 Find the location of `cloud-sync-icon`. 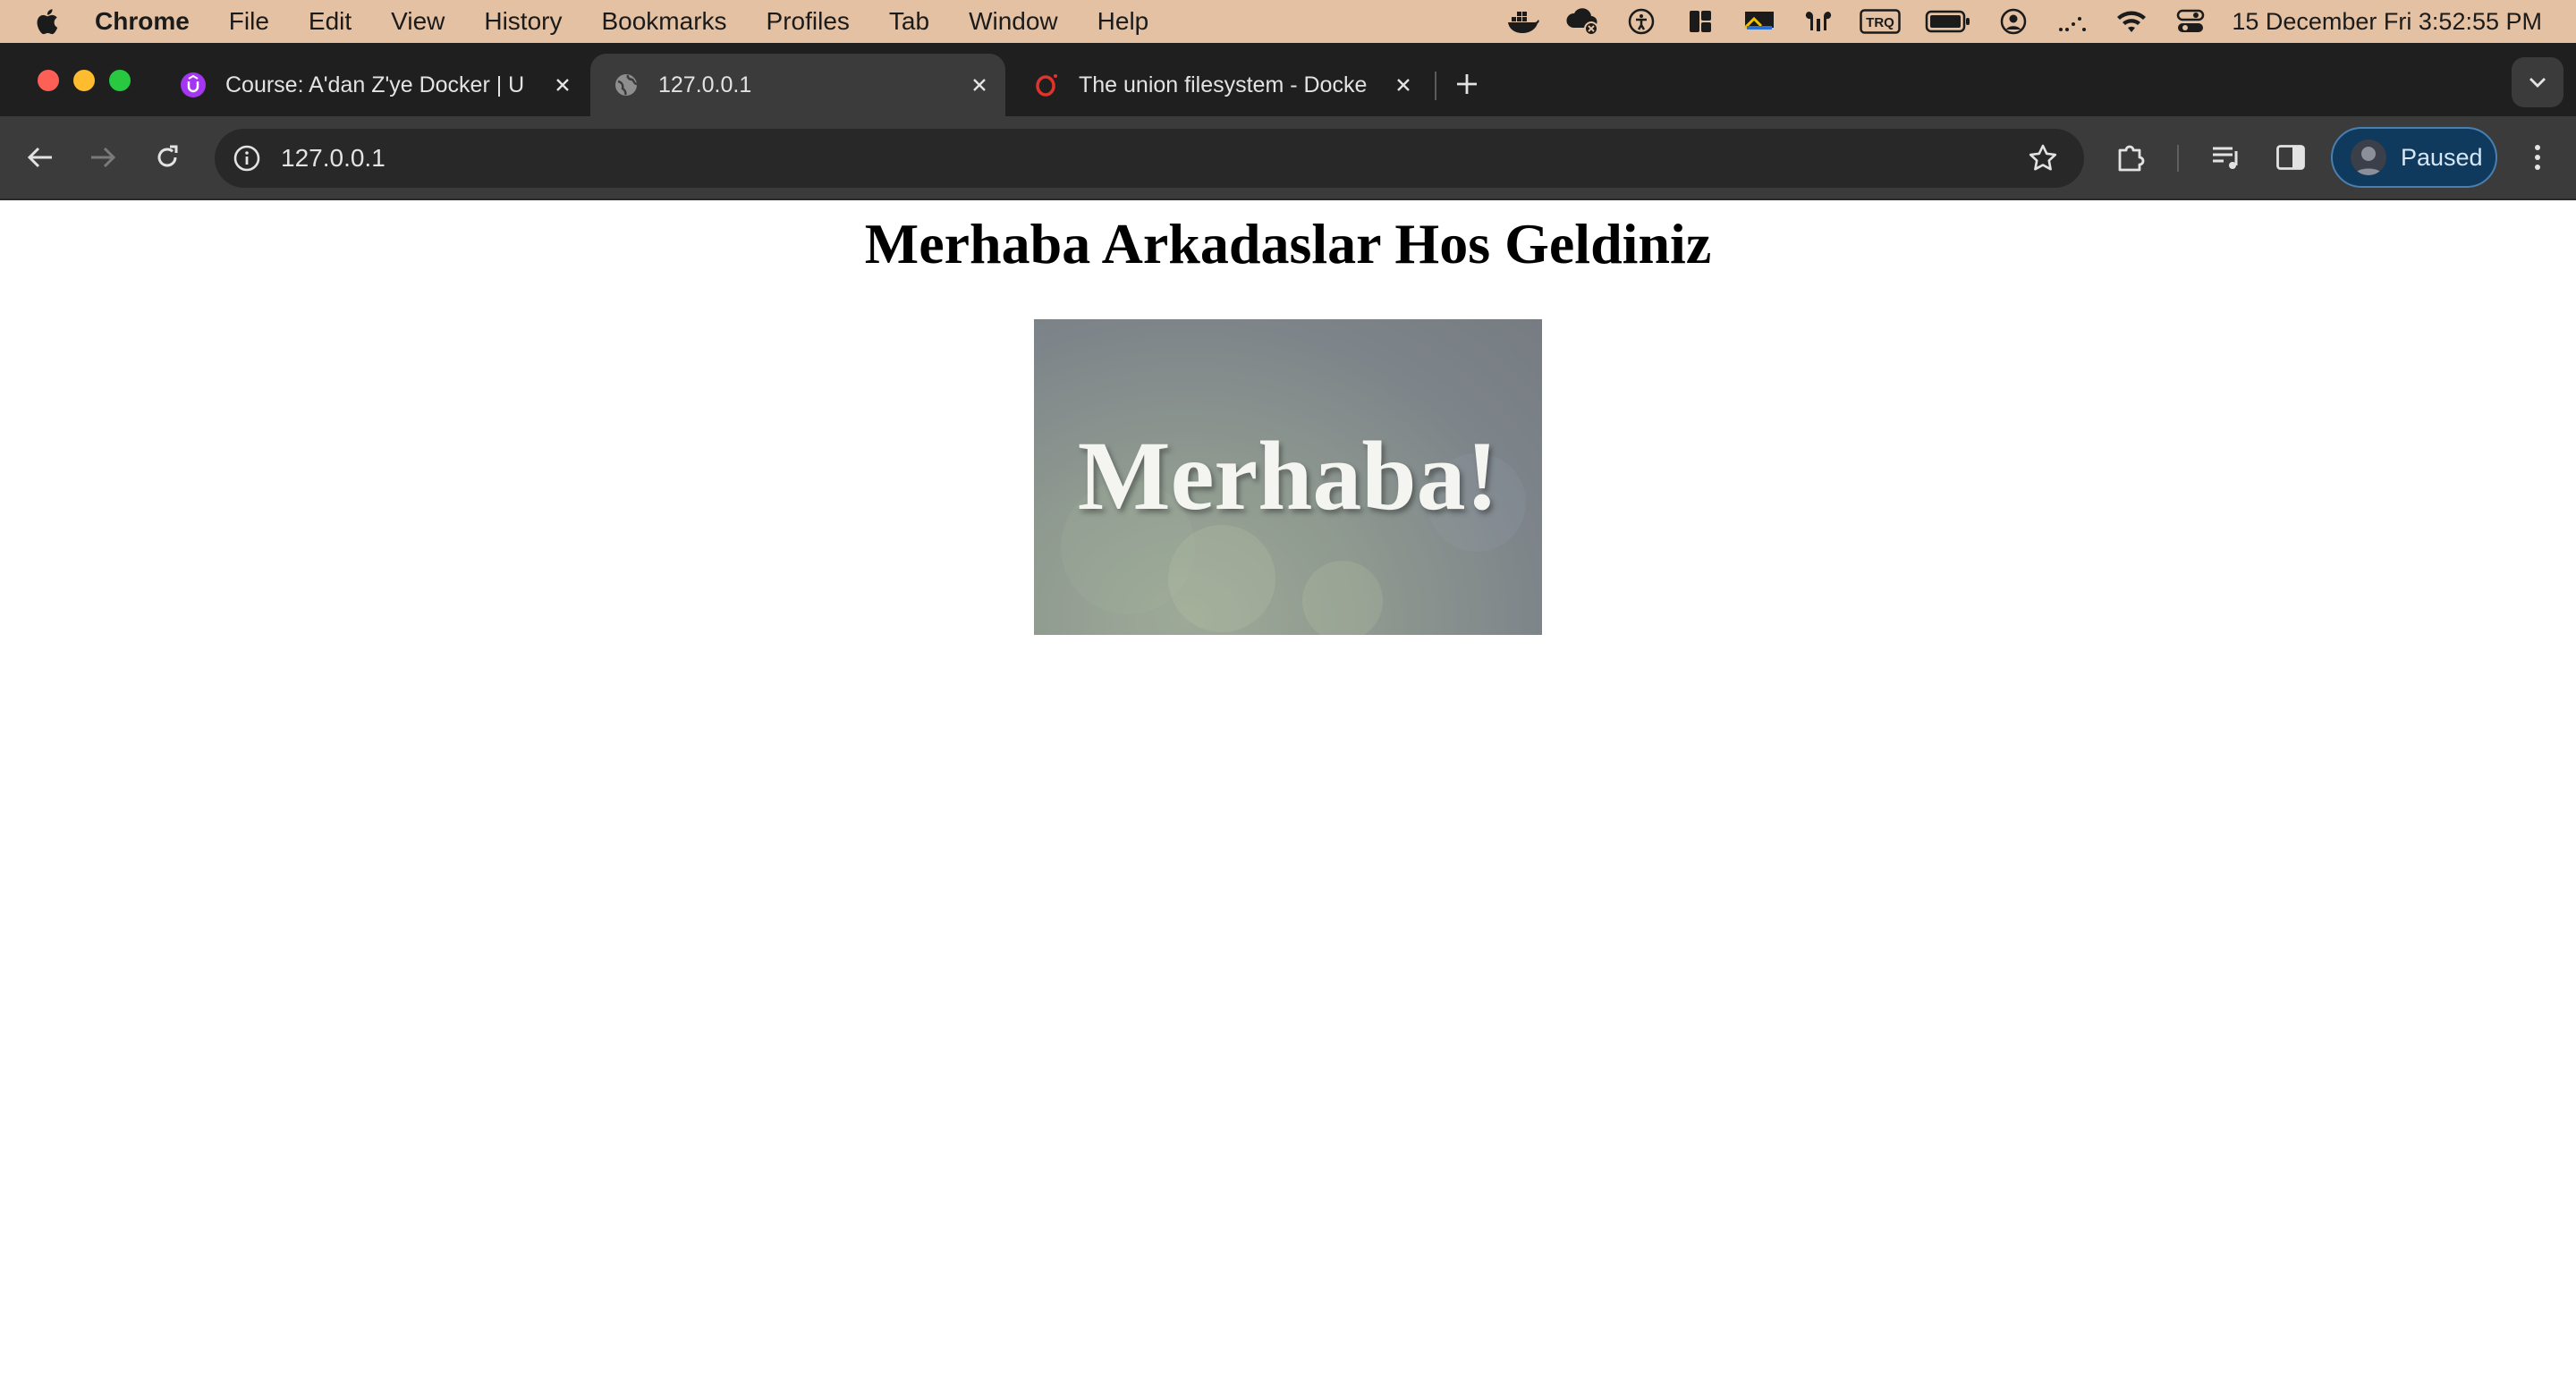

cloud-sync-icon is located at coordinates (1582, 21).